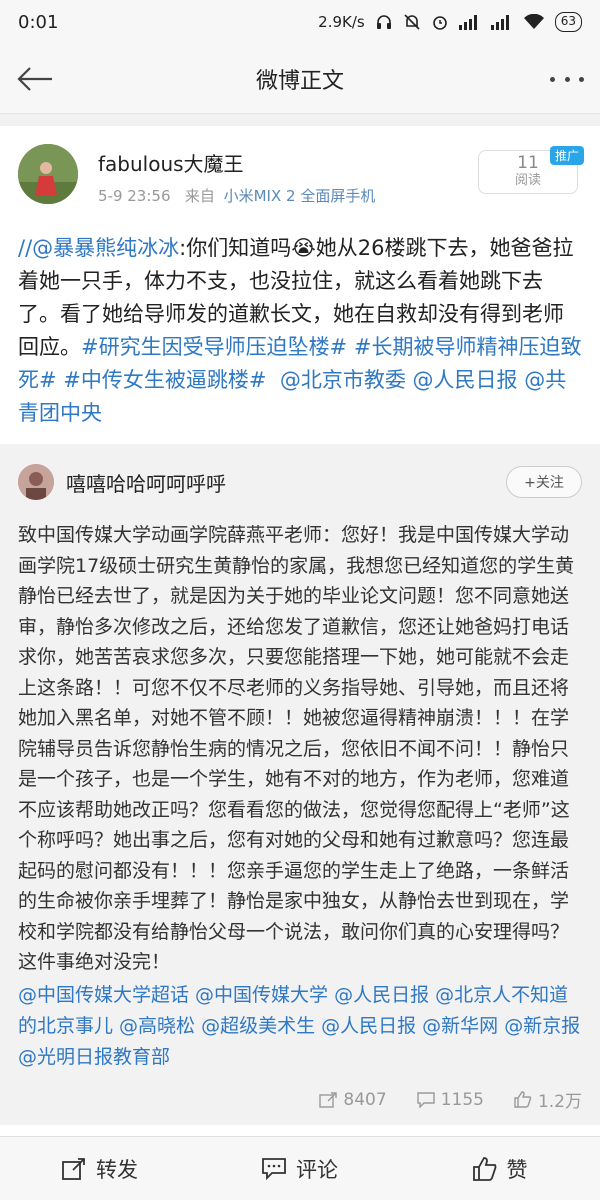 The height and width of the screenshot is (1200, 600). I want to click on quoted-like-stat: 1.2万, so click(548, 1100).